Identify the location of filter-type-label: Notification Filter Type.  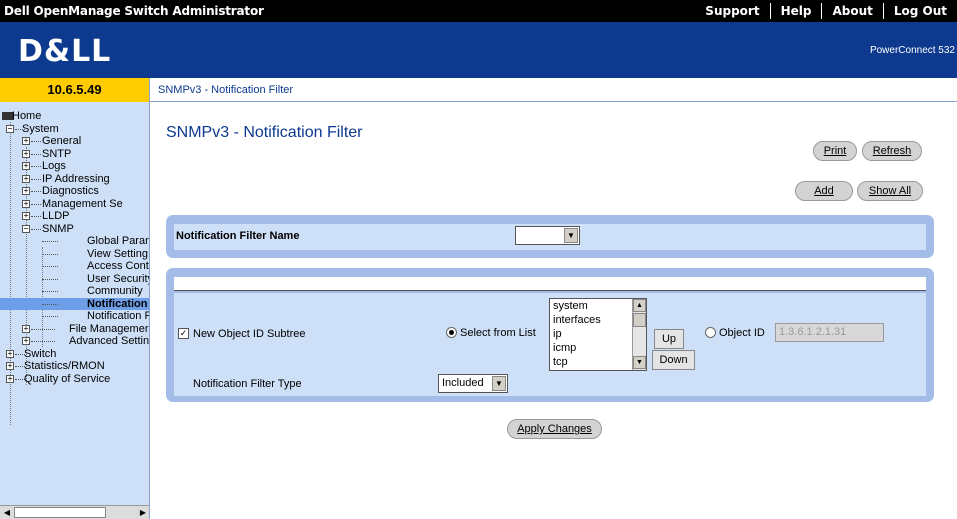
(247, 384).